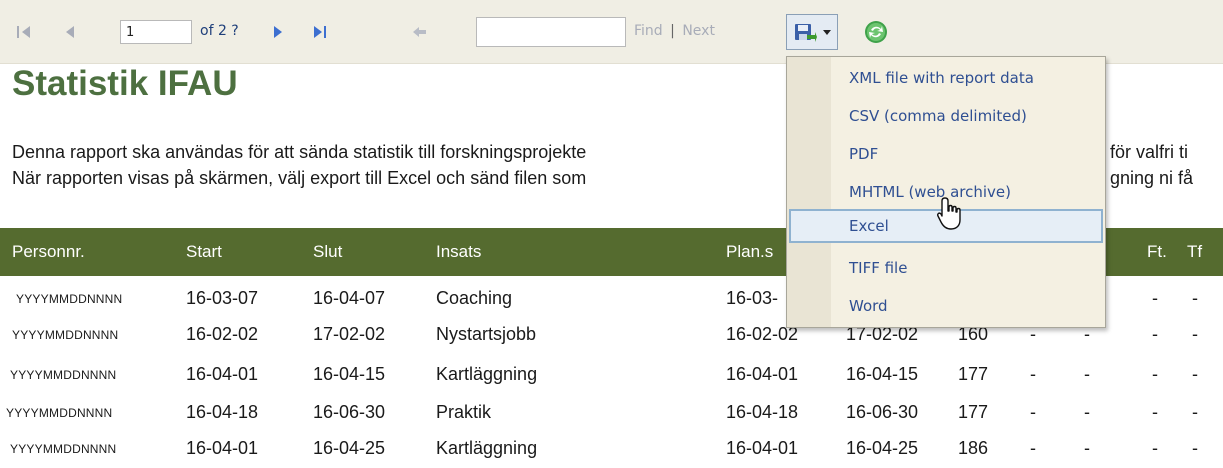  Describe the element at coordinates (474, 298) in the screenshot. I see `cell-insats: Coaching` at that location.